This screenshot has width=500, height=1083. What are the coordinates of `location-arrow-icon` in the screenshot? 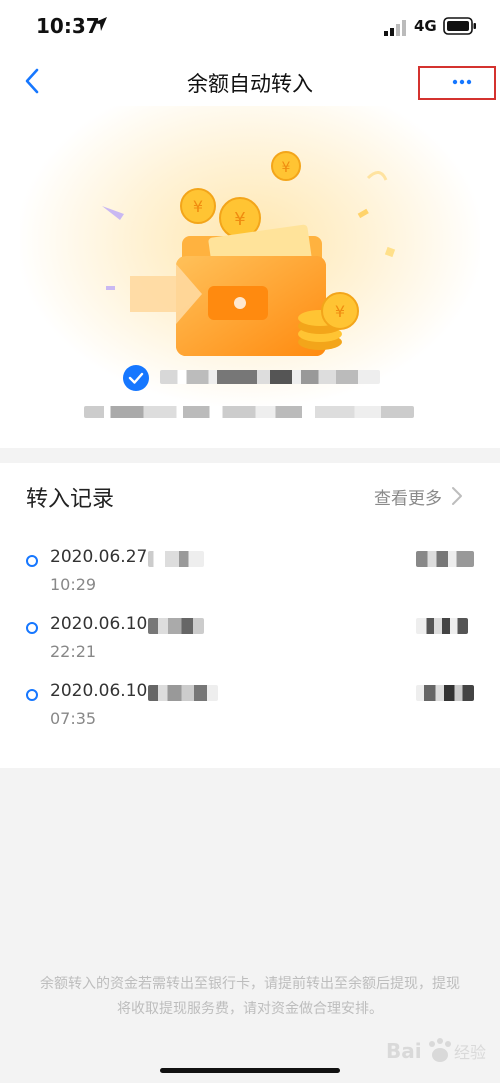 It's located at (100, 24).